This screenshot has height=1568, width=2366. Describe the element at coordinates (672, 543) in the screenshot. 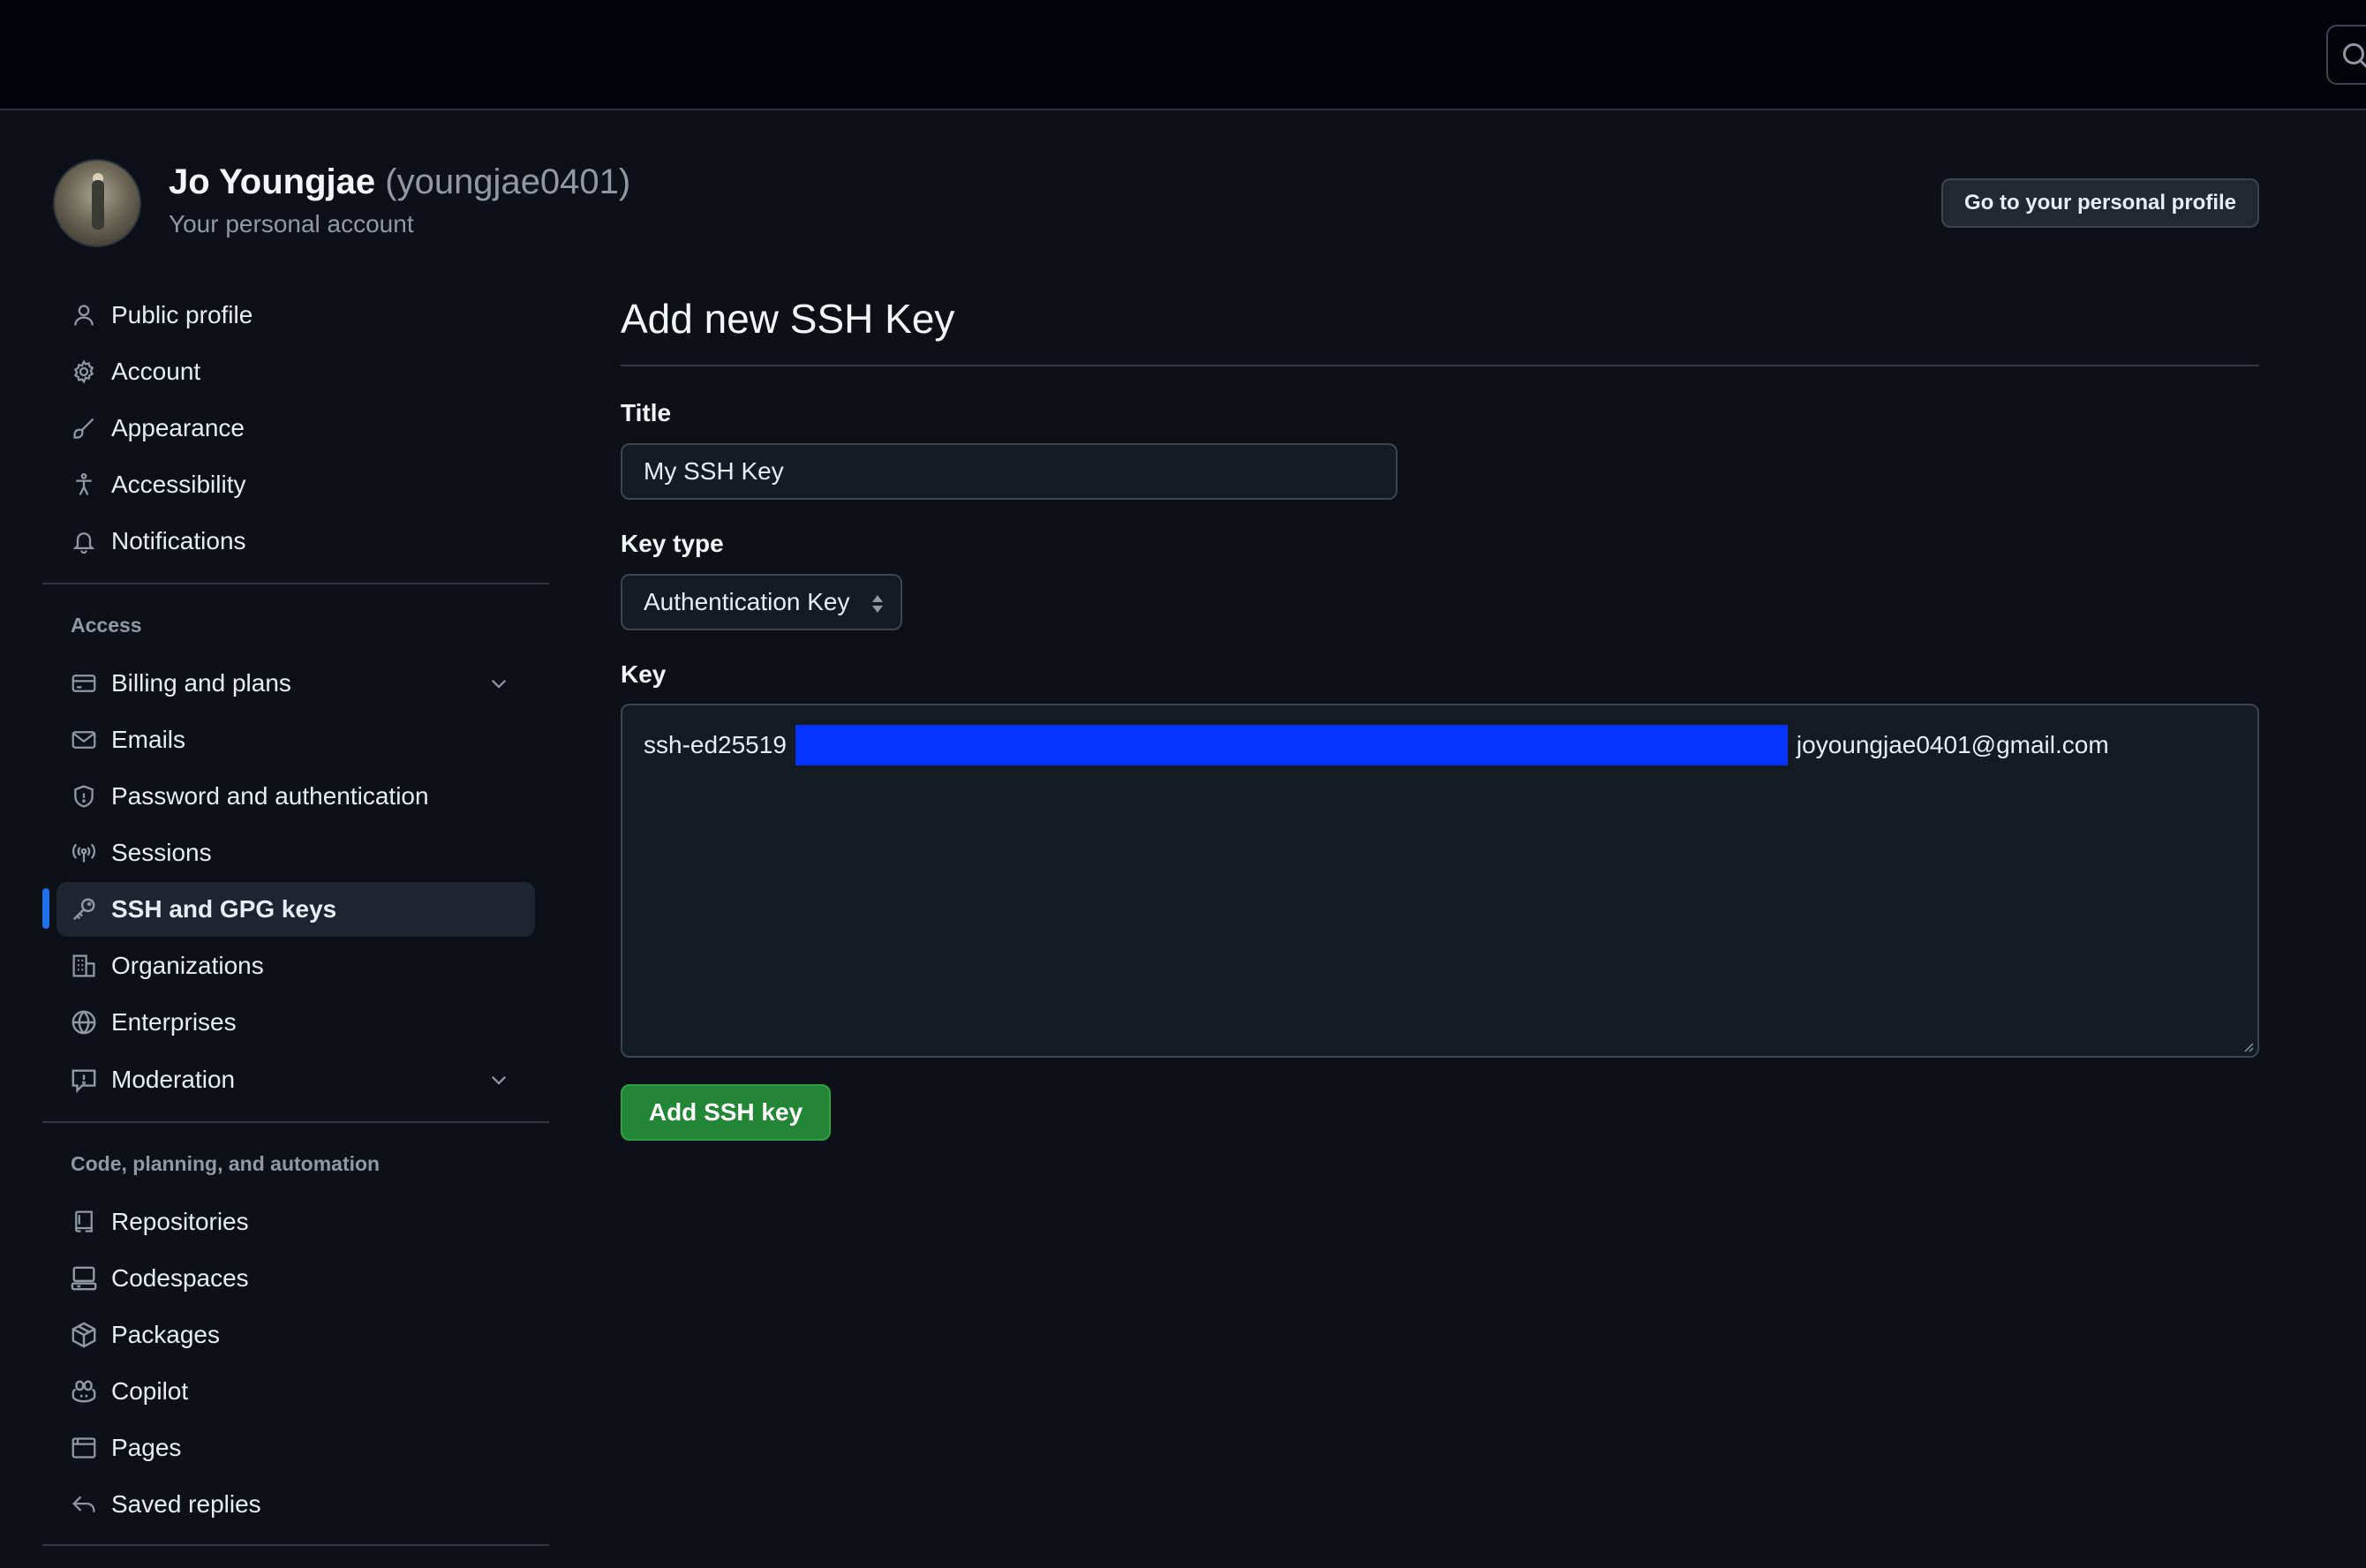

I see `key-type-label: Key type` at that location.